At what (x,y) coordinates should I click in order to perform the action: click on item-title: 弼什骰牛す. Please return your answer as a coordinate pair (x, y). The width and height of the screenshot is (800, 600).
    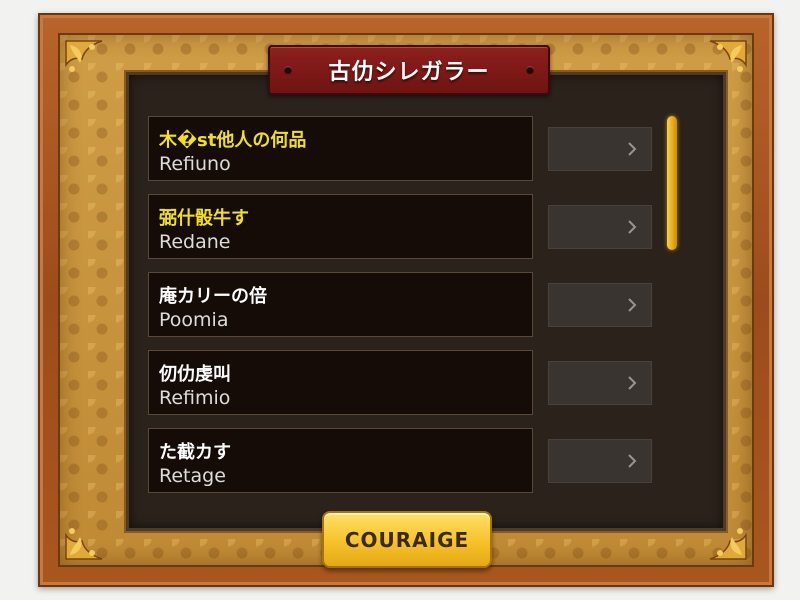
    Looking at the image, I should click on (204, 218).